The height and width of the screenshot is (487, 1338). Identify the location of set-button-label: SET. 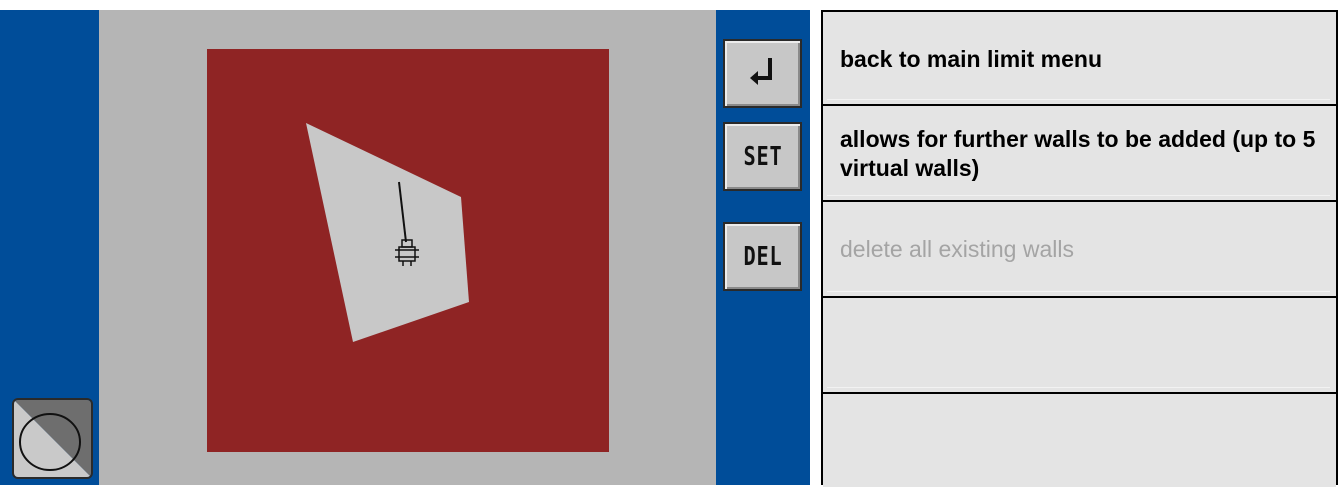
(762, 156).